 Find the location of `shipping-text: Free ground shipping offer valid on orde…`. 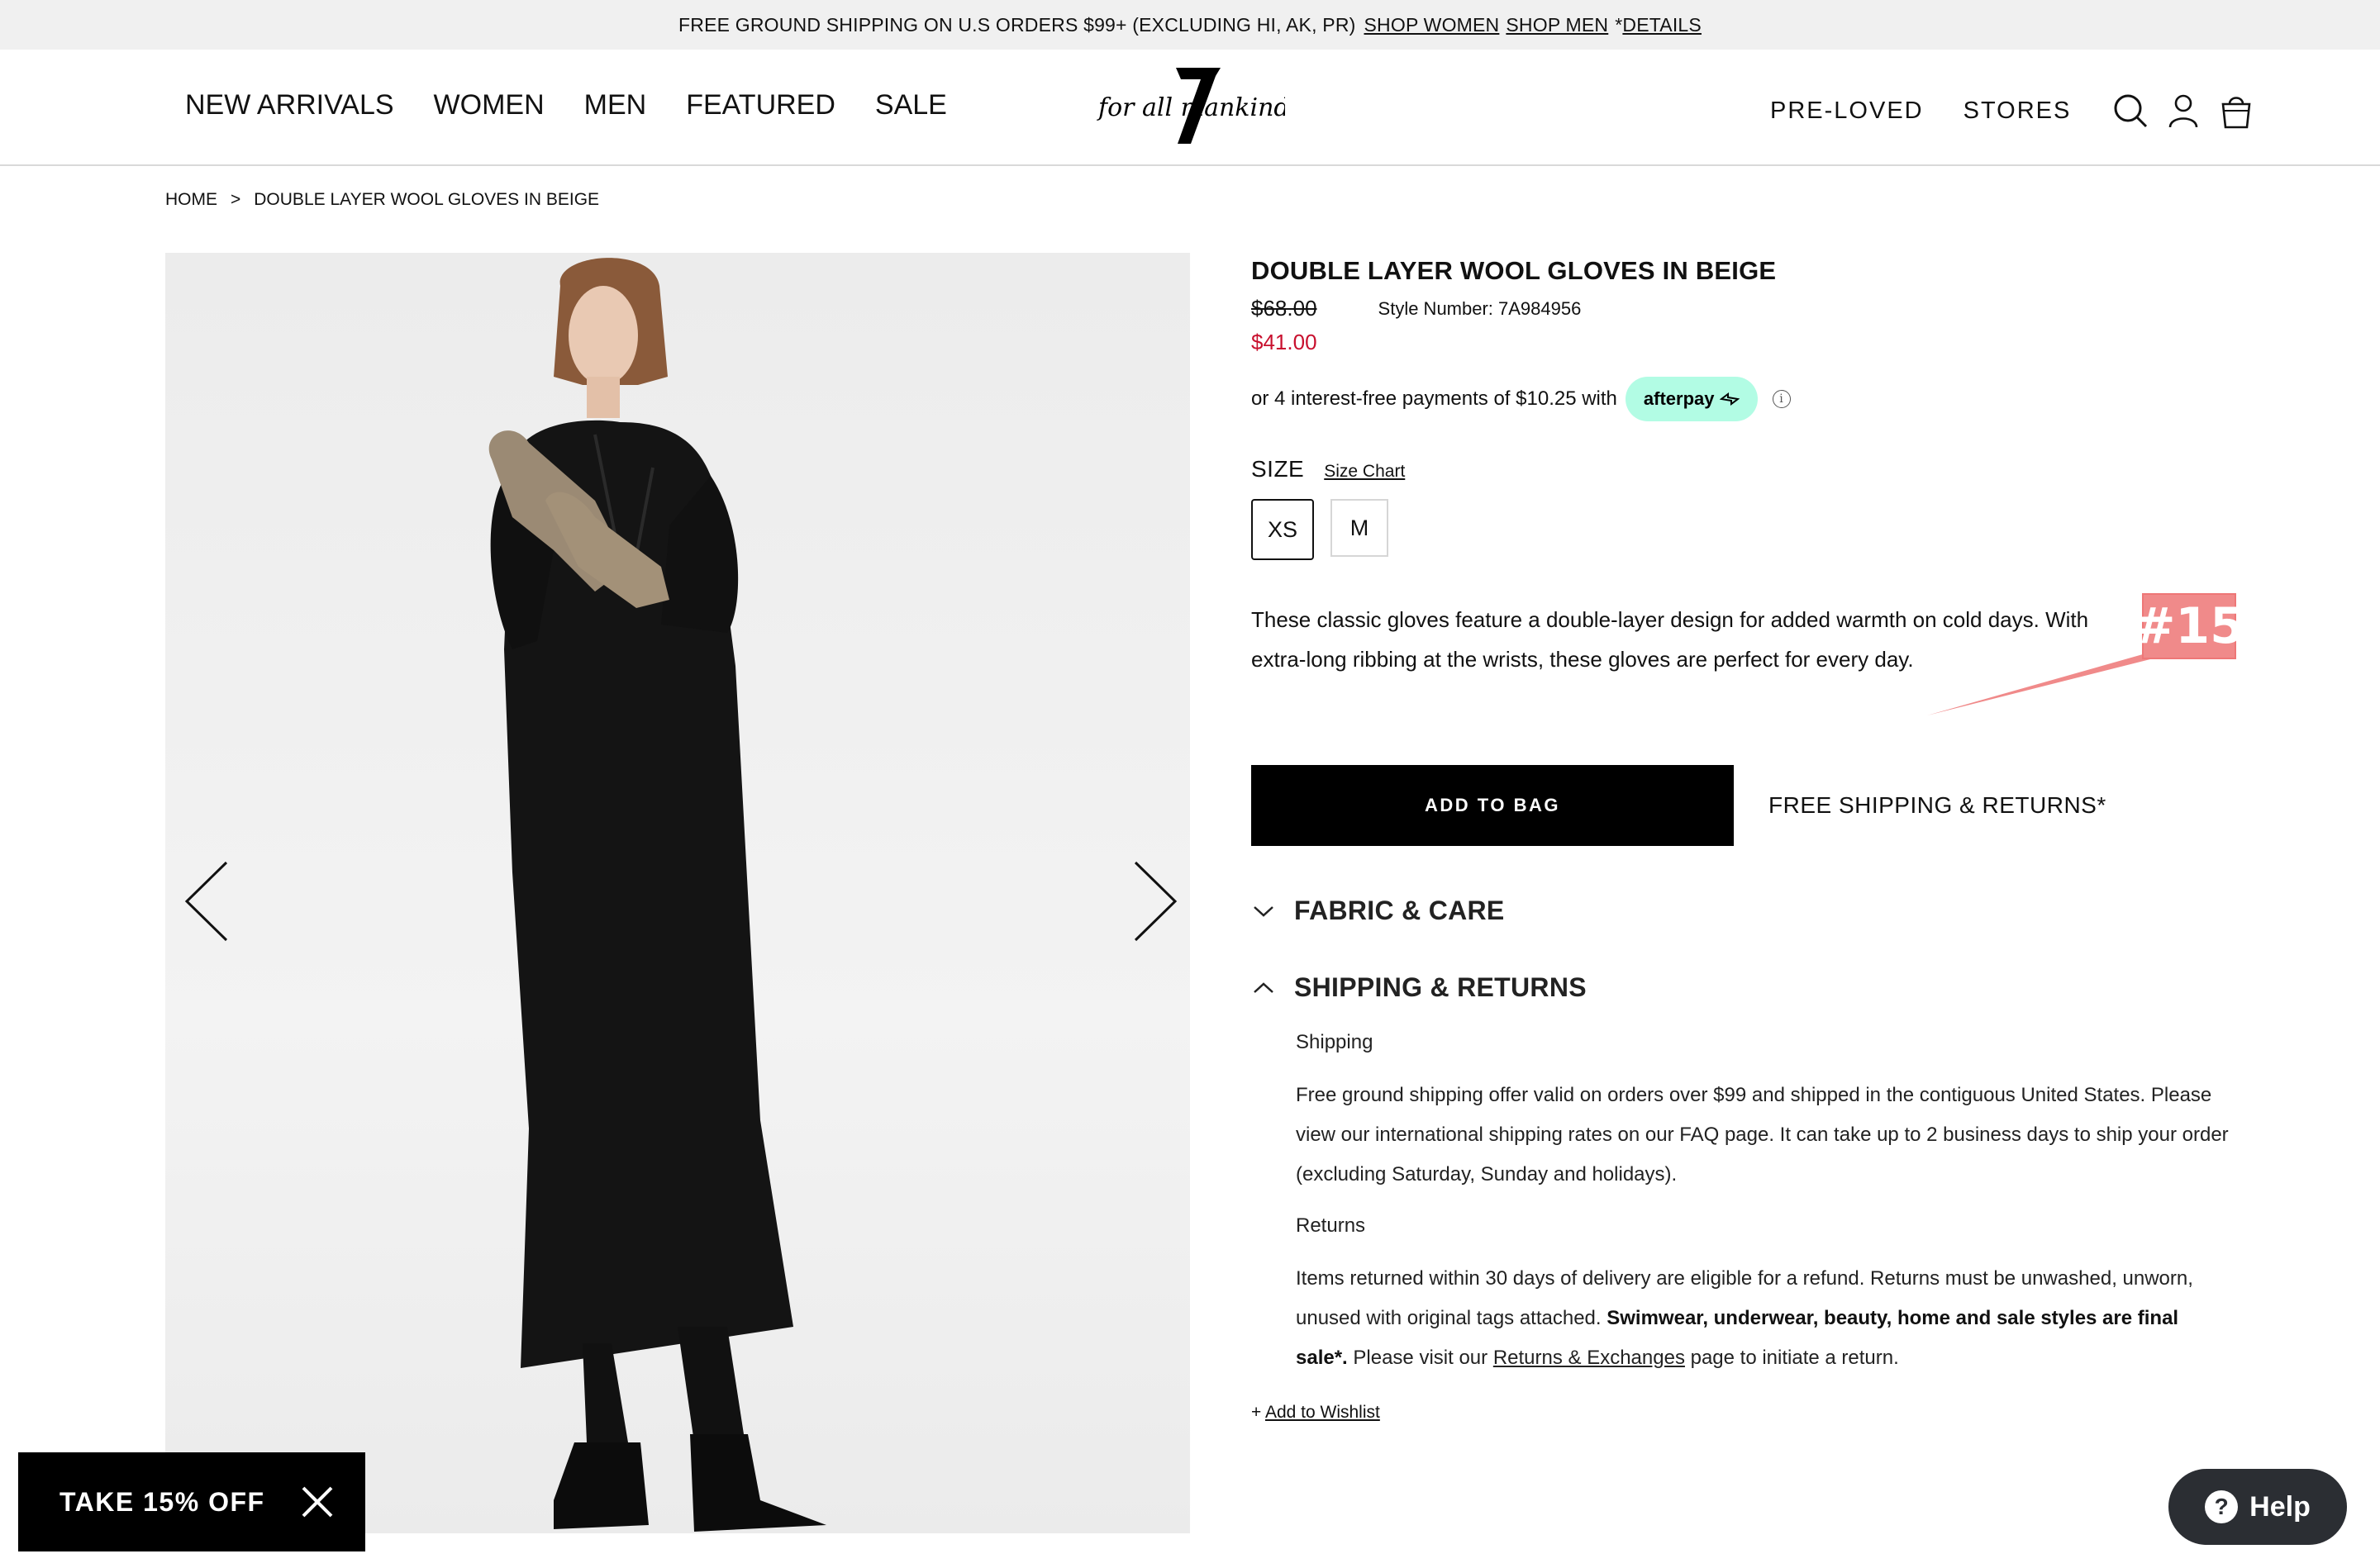

shipping-text: Free ground shipping offer valid on orde… is located at coordinates (1762, 1135).